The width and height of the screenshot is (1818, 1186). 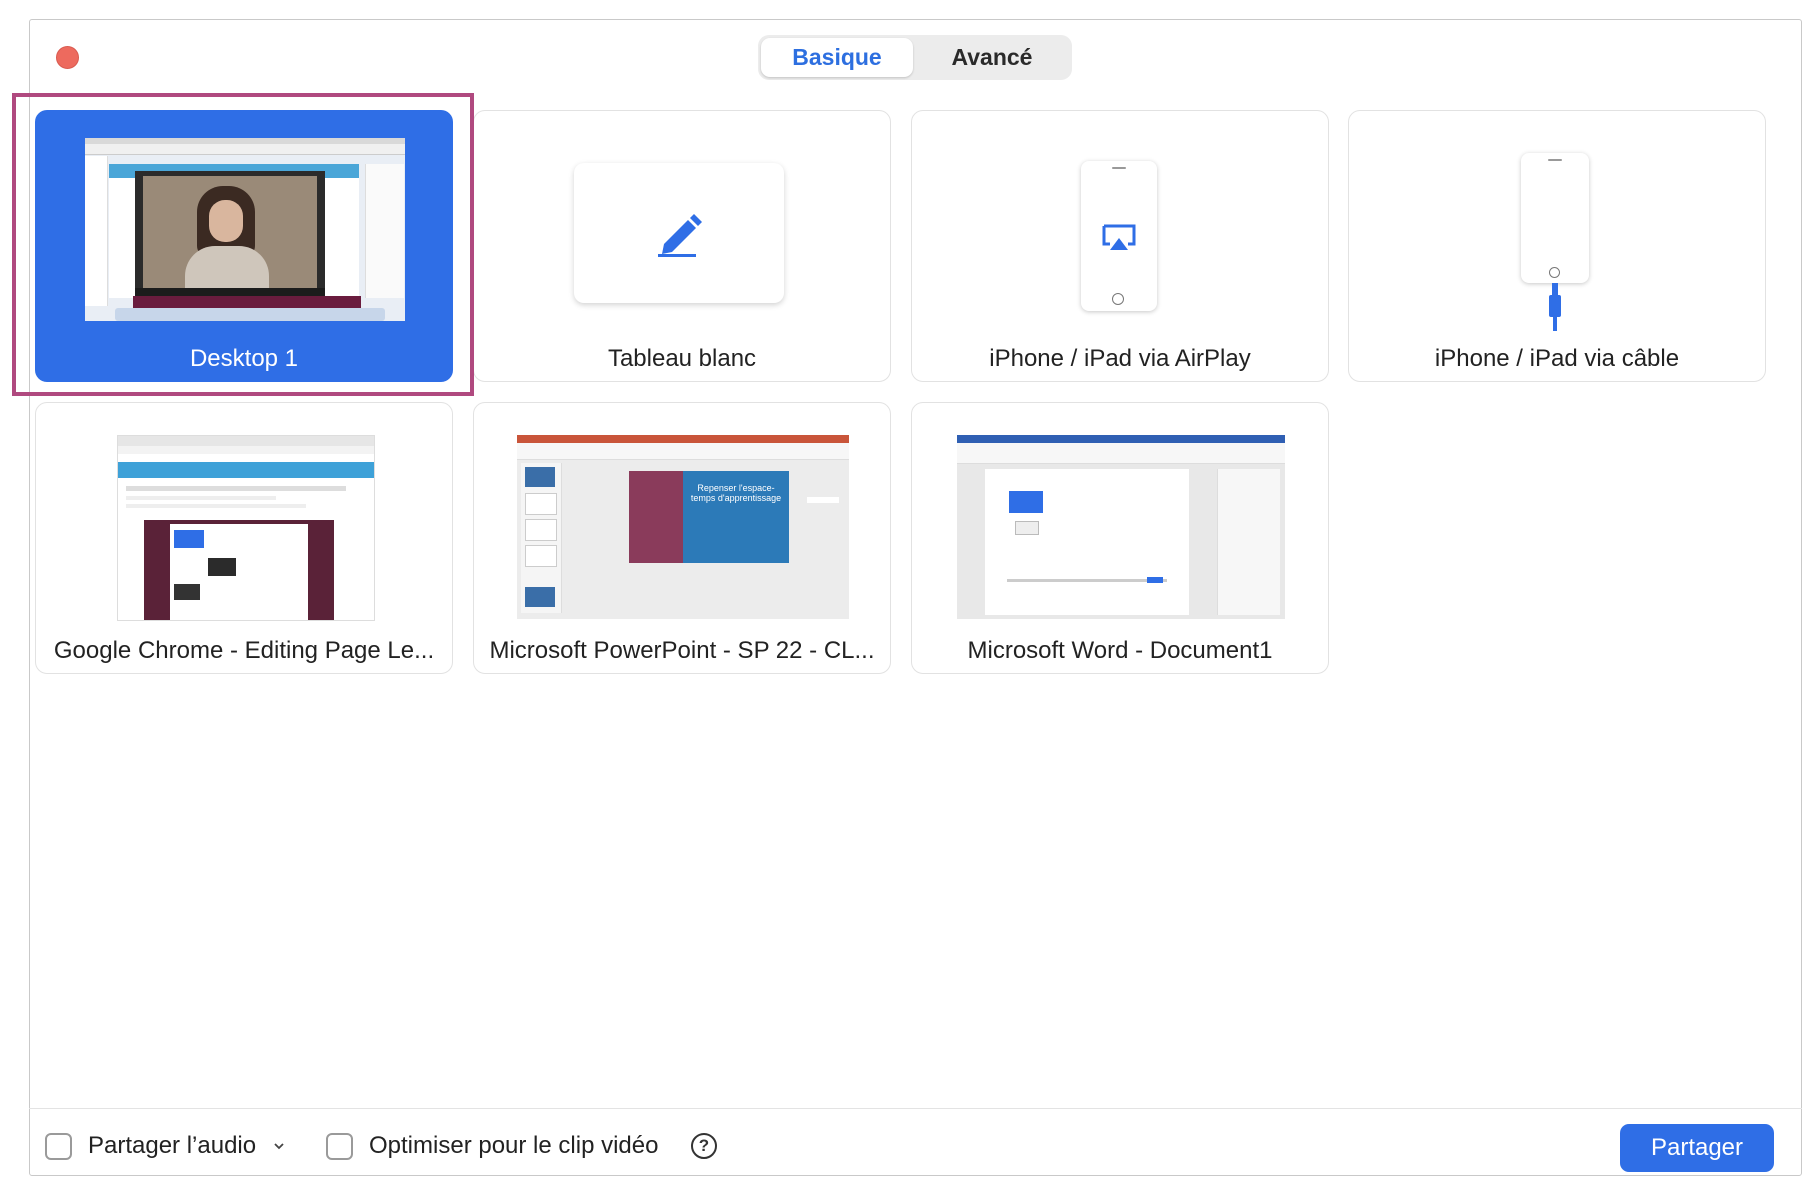 I want to click on iphone-airplay-graphic, so click(x=1119, y=236).